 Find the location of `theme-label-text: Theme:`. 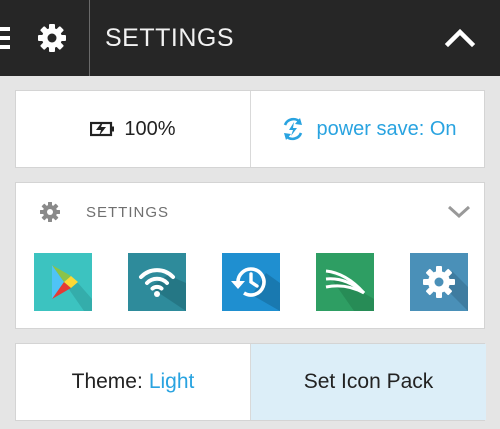

theme-label-text: Theme: is located at coordinates (107, 381).